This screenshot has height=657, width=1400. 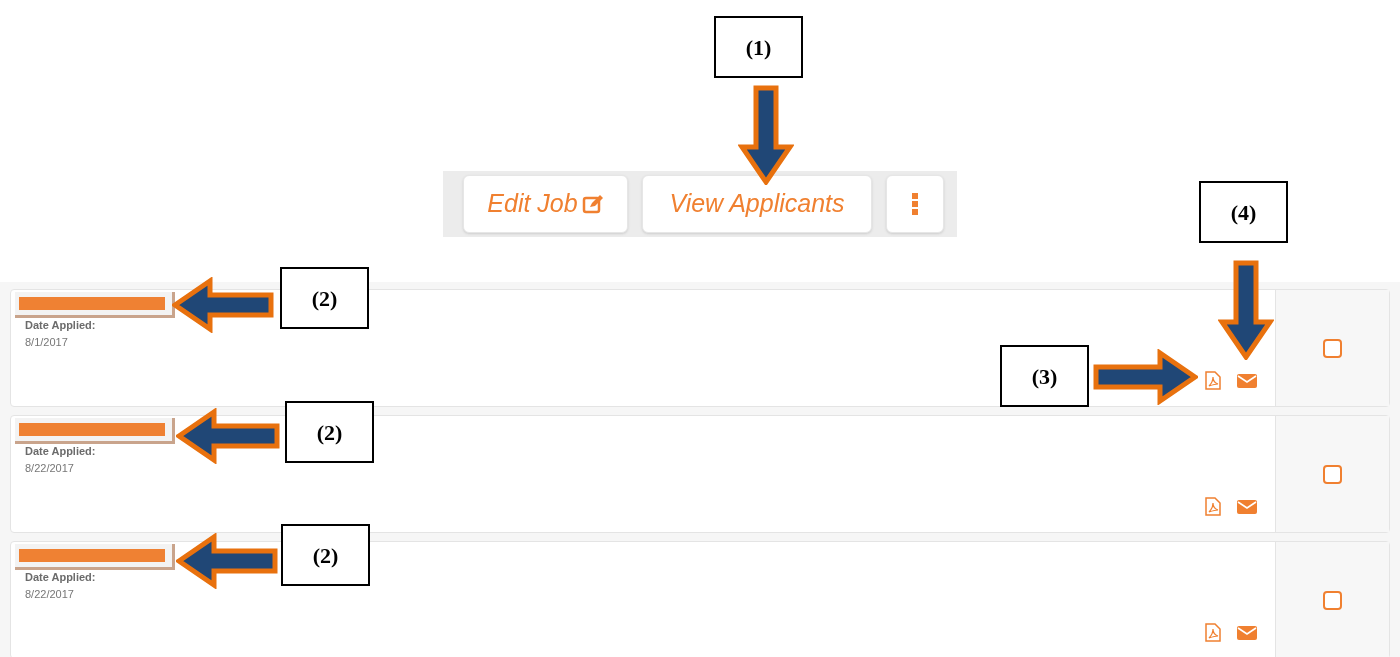 I want to click on edit-icon, so click(x=592, y=204).